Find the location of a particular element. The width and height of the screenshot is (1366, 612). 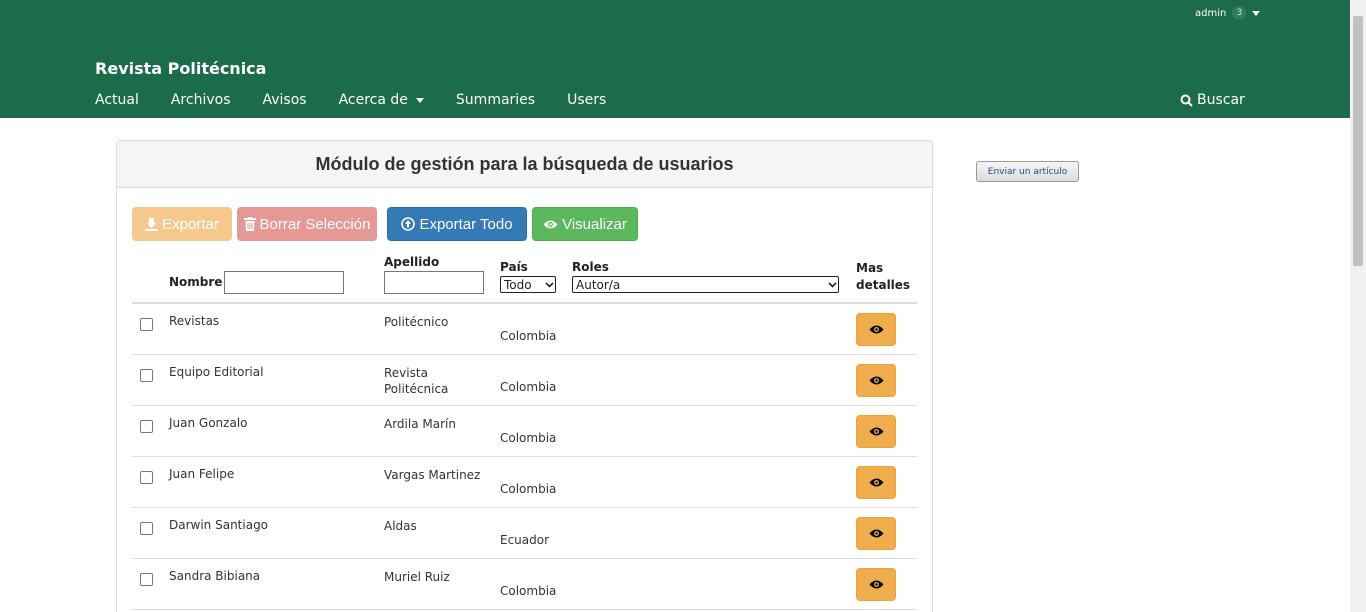

search-link: Buscar is located at coordinates (1212, 100).